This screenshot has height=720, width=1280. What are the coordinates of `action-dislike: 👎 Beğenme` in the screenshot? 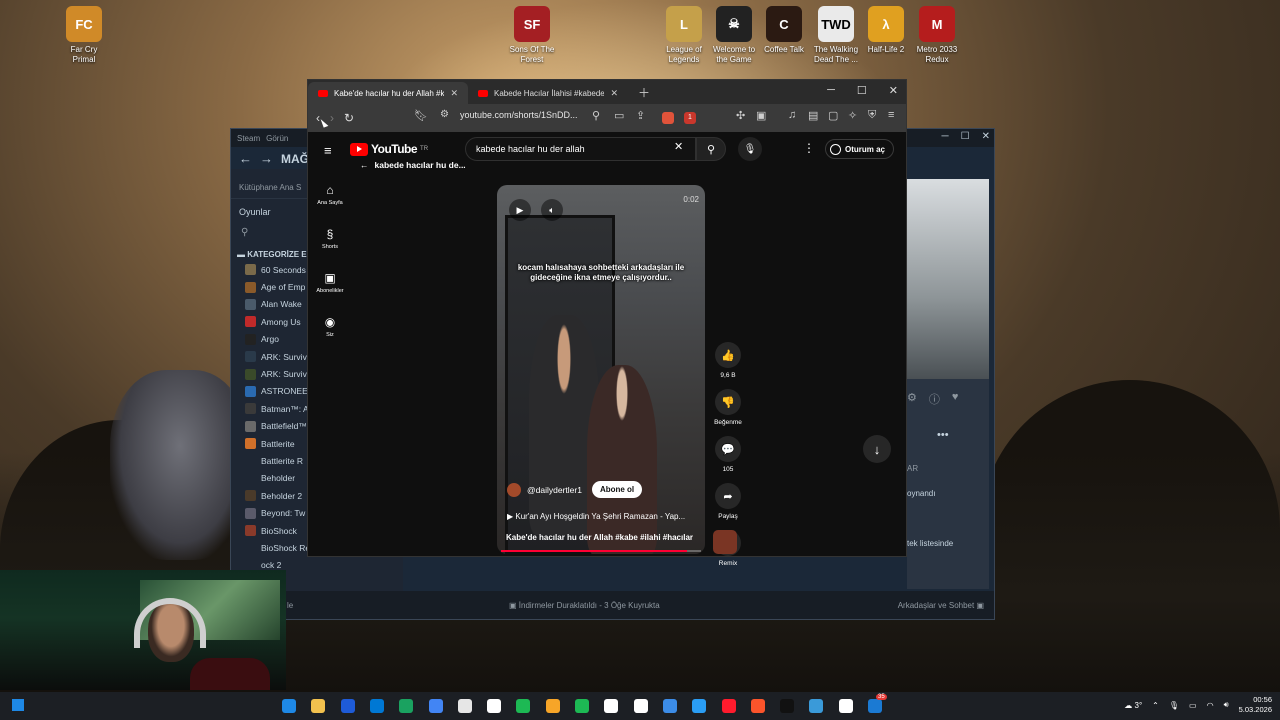 It's located at (728, 412).